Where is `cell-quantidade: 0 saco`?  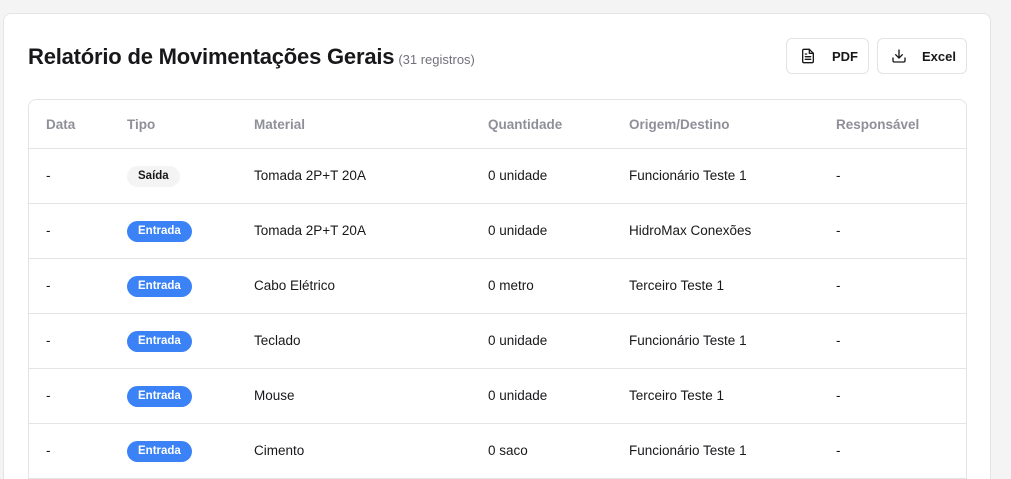
cell-quantidade: 0 saco is located at coordinates (508, 450).